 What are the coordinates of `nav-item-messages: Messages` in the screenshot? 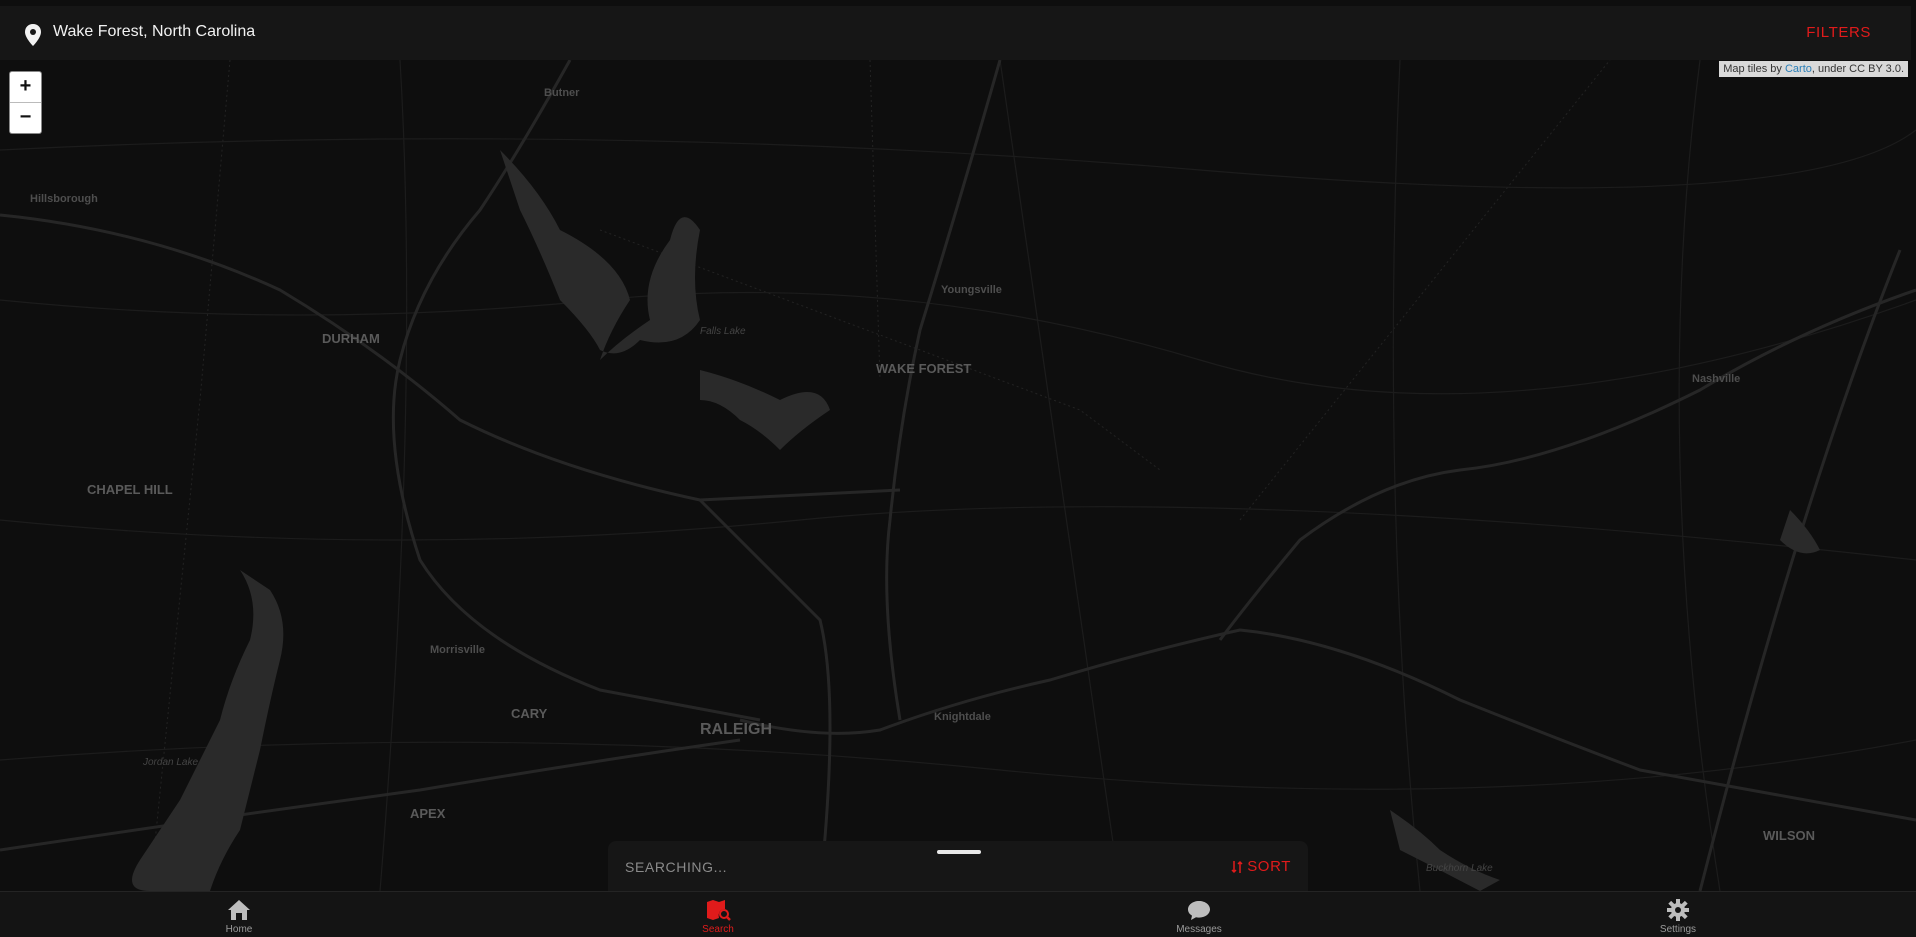 It's located at (1199, 914).